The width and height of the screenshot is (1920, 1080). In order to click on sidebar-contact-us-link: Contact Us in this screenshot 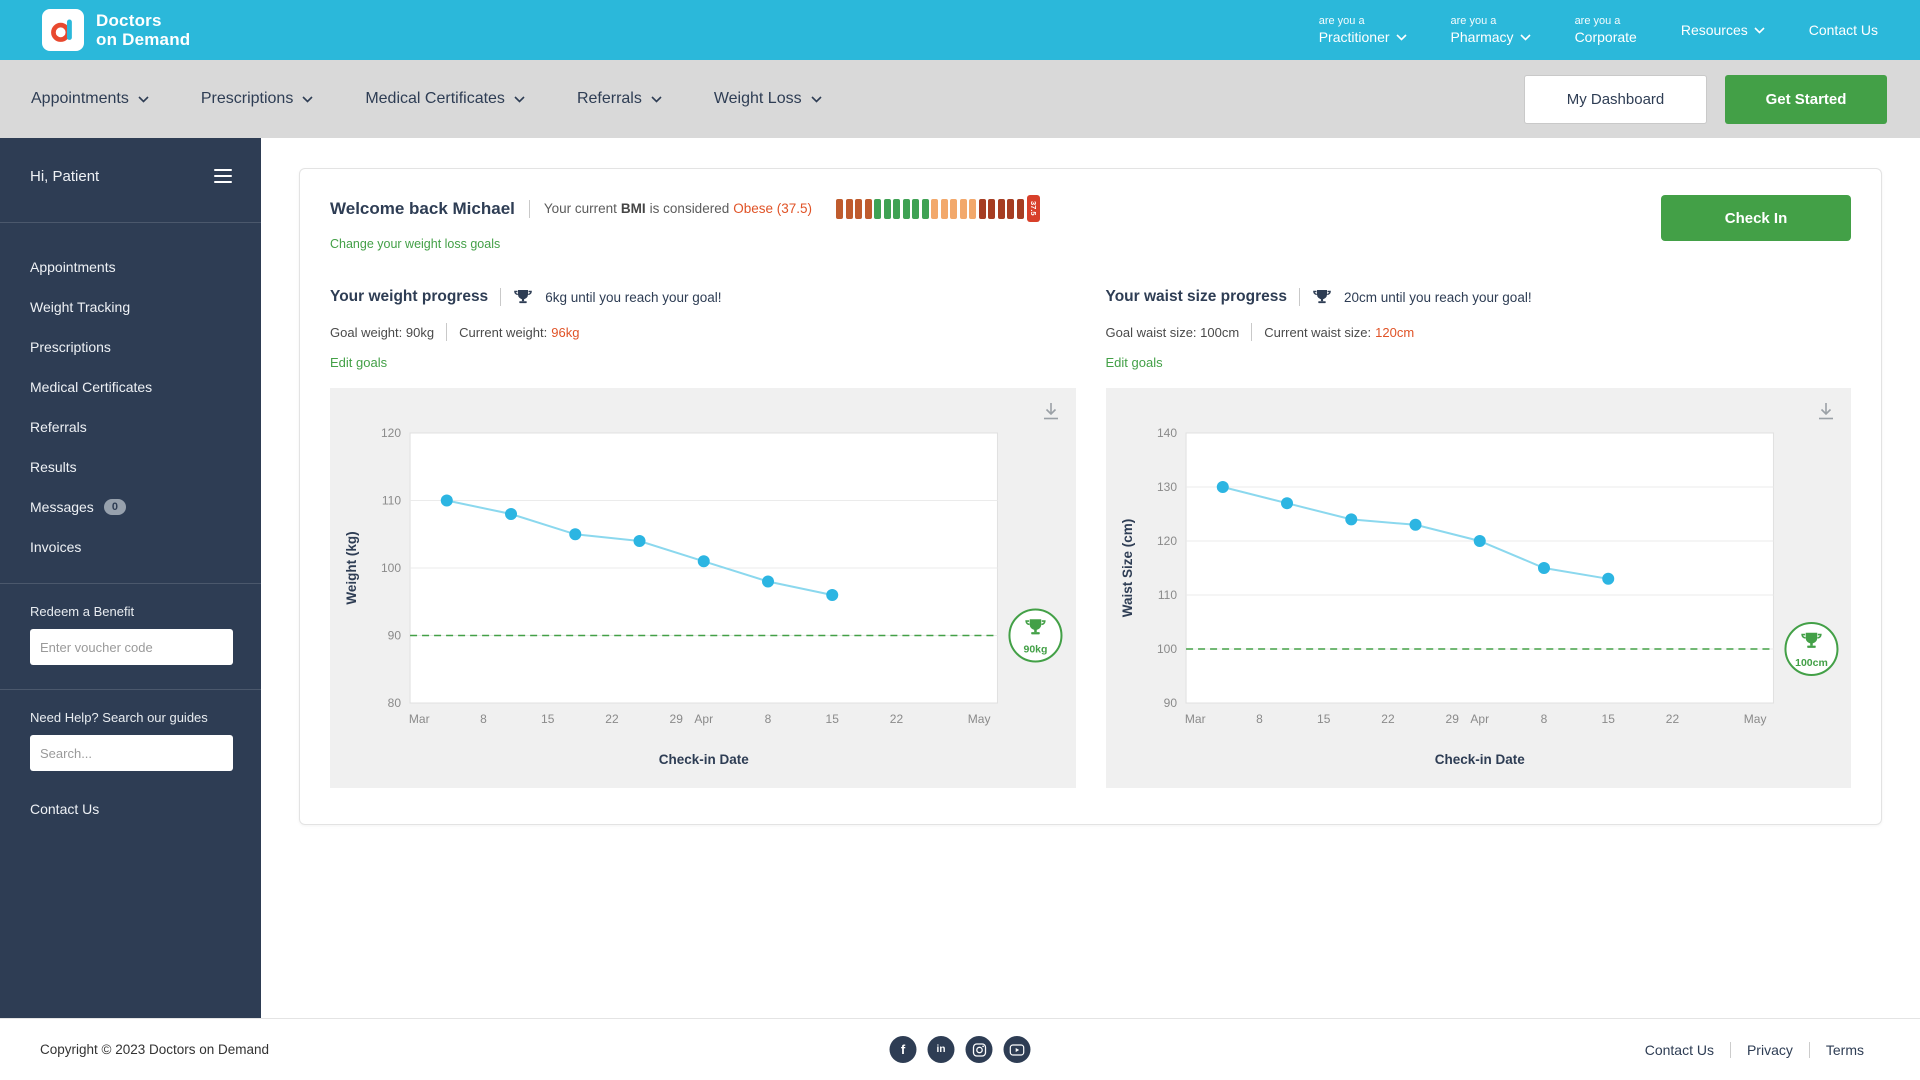, I will do `click(130, 809)`.